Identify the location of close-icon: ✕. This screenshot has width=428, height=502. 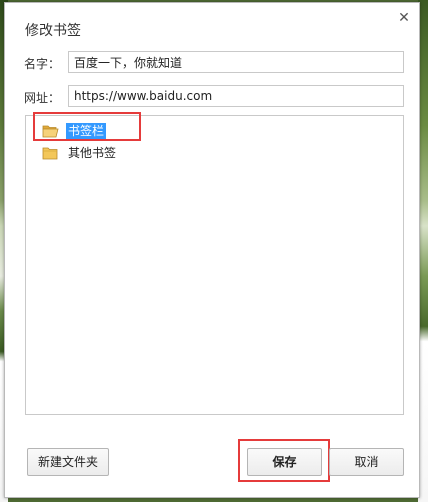
(404, 18).